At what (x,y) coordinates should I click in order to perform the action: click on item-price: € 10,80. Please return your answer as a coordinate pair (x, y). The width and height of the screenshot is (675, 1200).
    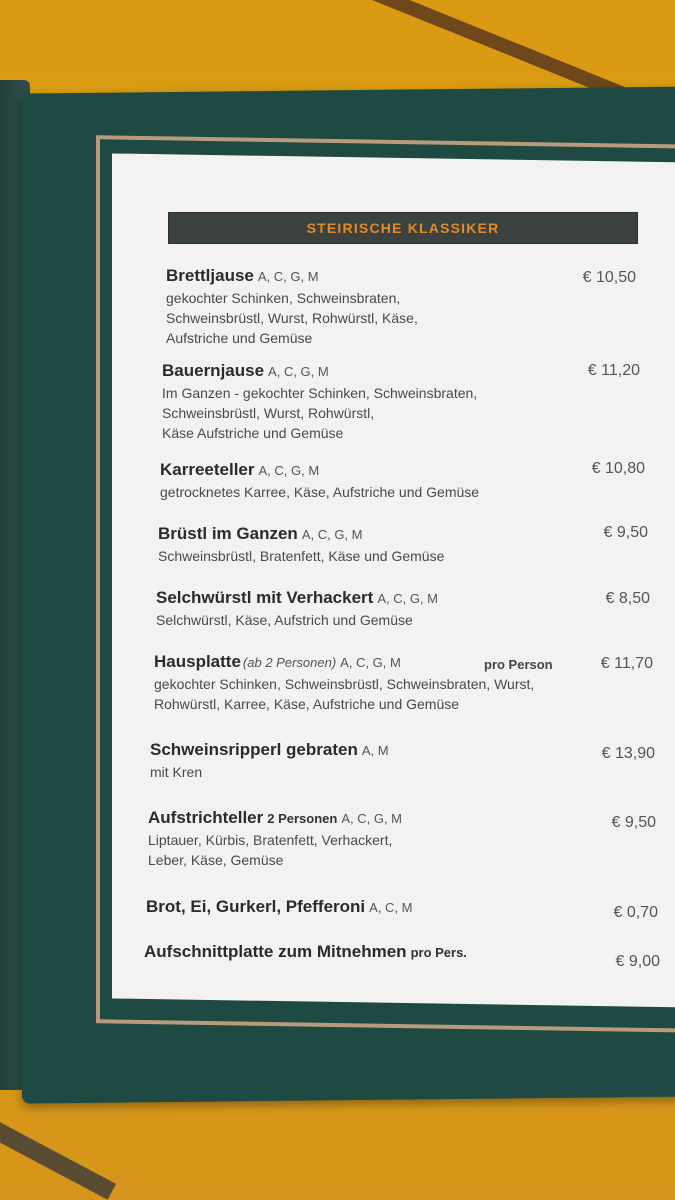
    Looking at the image, I should click on (618, 468).